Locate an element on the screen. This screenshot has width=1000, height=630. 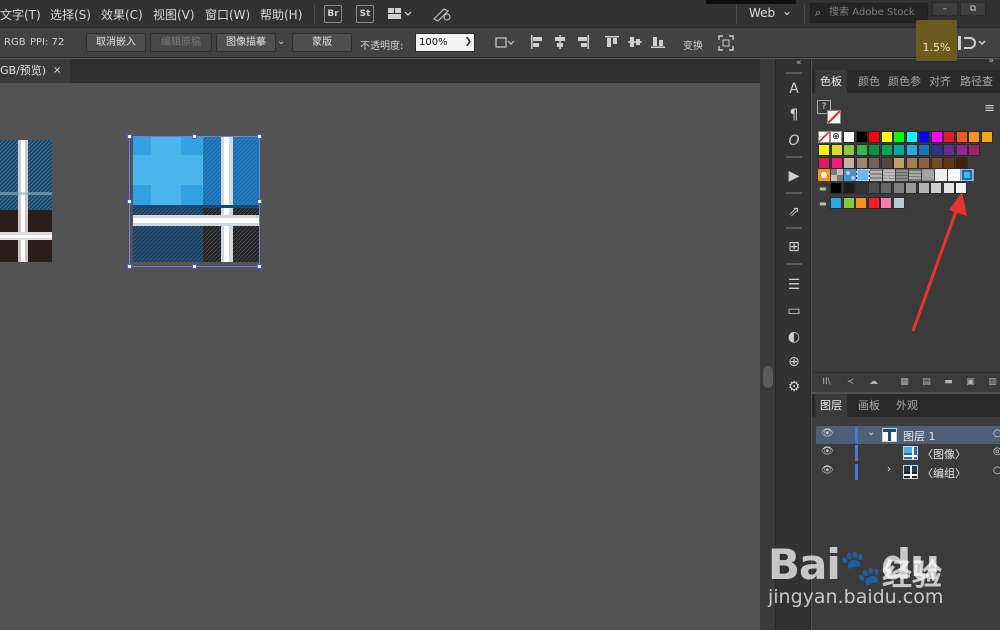
fill-stroke-indicator: ? is located at coordinates (830, 113).